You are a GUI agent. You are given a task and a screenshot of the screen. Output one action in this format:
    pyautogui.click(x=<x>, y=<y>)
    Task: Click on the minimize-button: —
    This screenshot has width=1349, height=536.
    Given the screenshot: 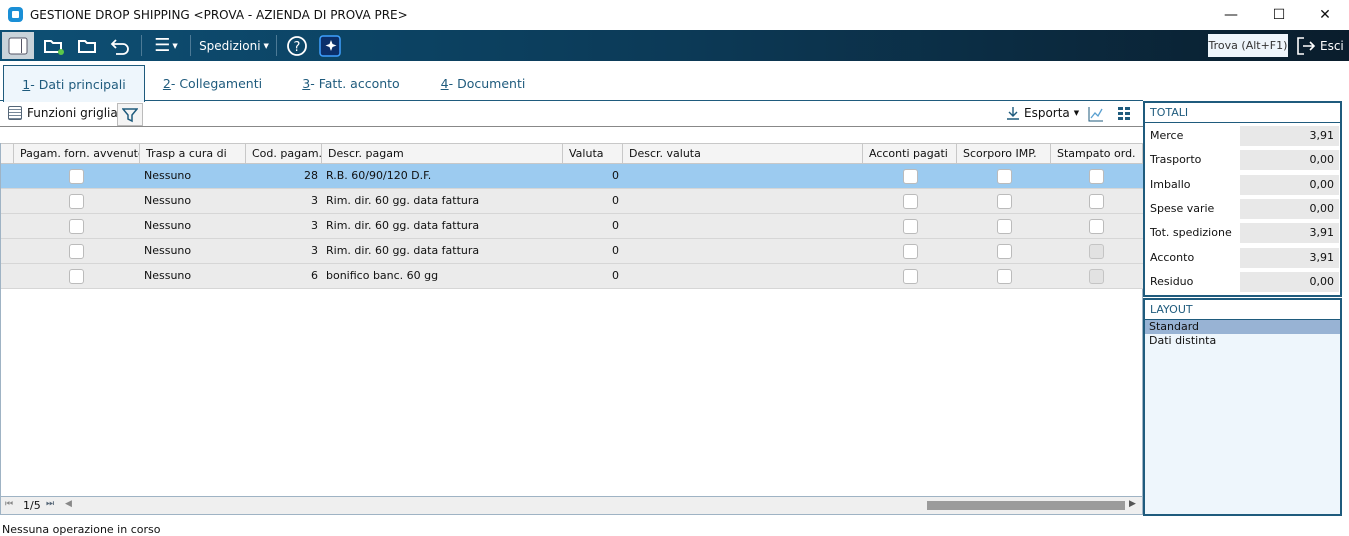 What is the action you would take?
    pyautogui.click(x=1231, y=15)
    